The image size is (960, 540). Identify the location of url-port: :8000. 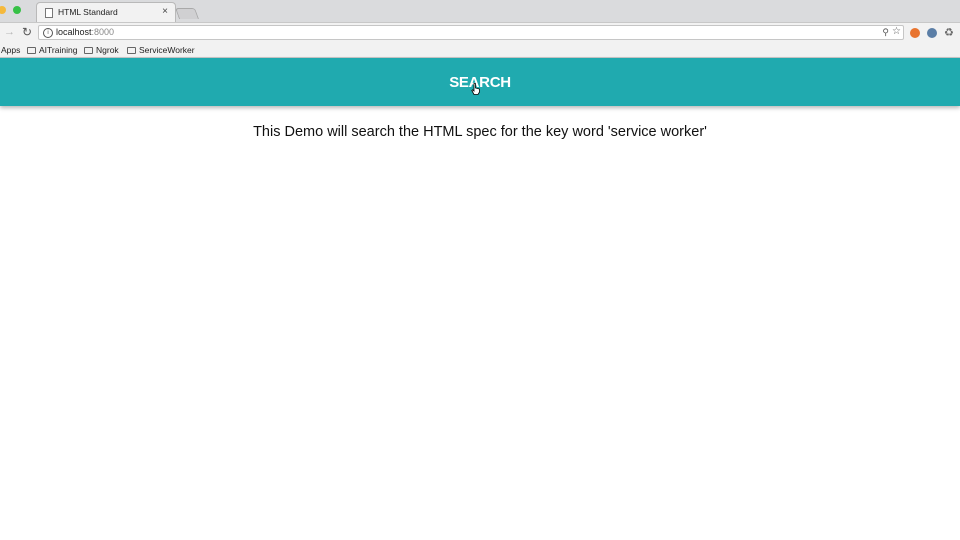
(103, 32).